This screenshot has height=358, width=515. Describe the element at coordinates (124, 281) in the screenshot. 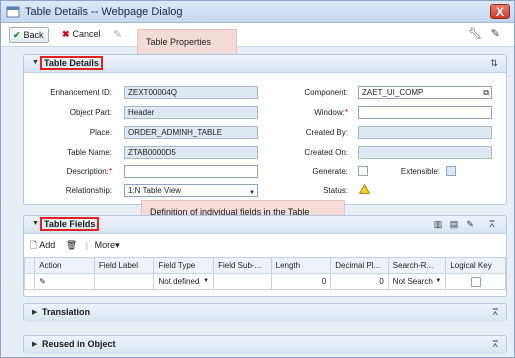

I see `field-label-cell` at that location.